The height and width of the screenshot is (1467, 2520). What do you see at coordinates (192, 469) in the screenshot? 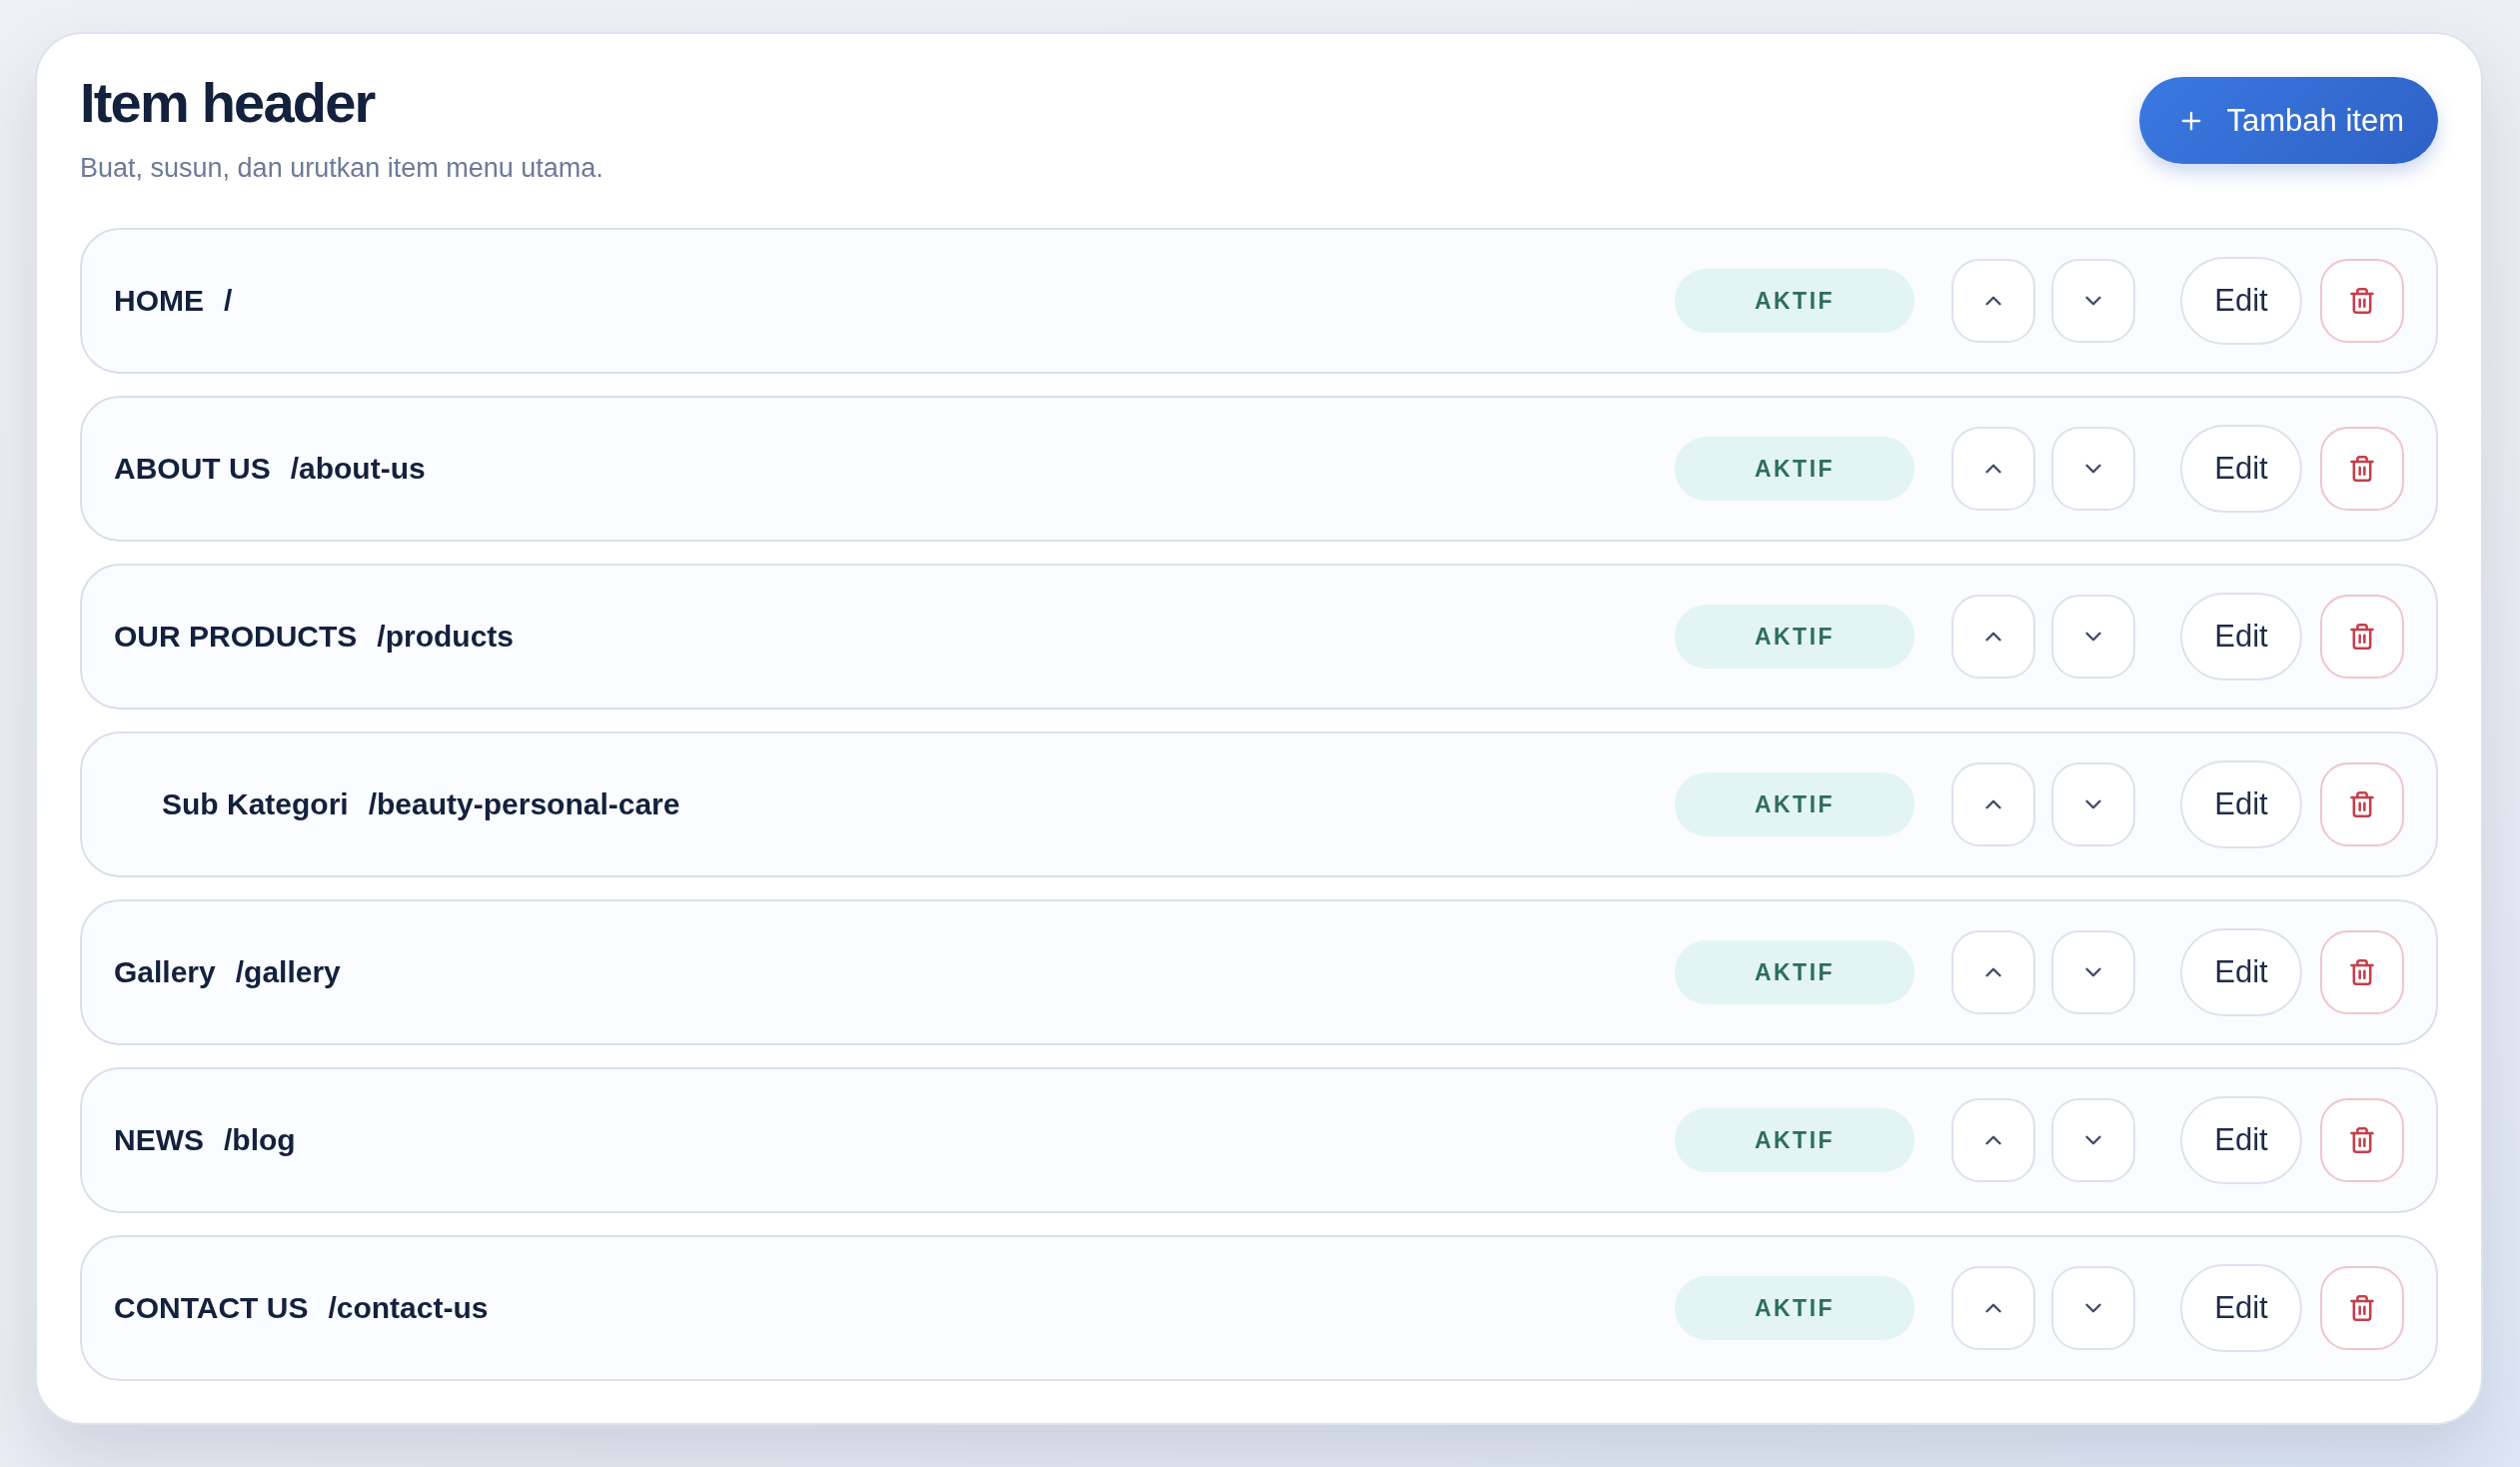
I see `item-name: ABOUT US` at bounding box center [192, 469].